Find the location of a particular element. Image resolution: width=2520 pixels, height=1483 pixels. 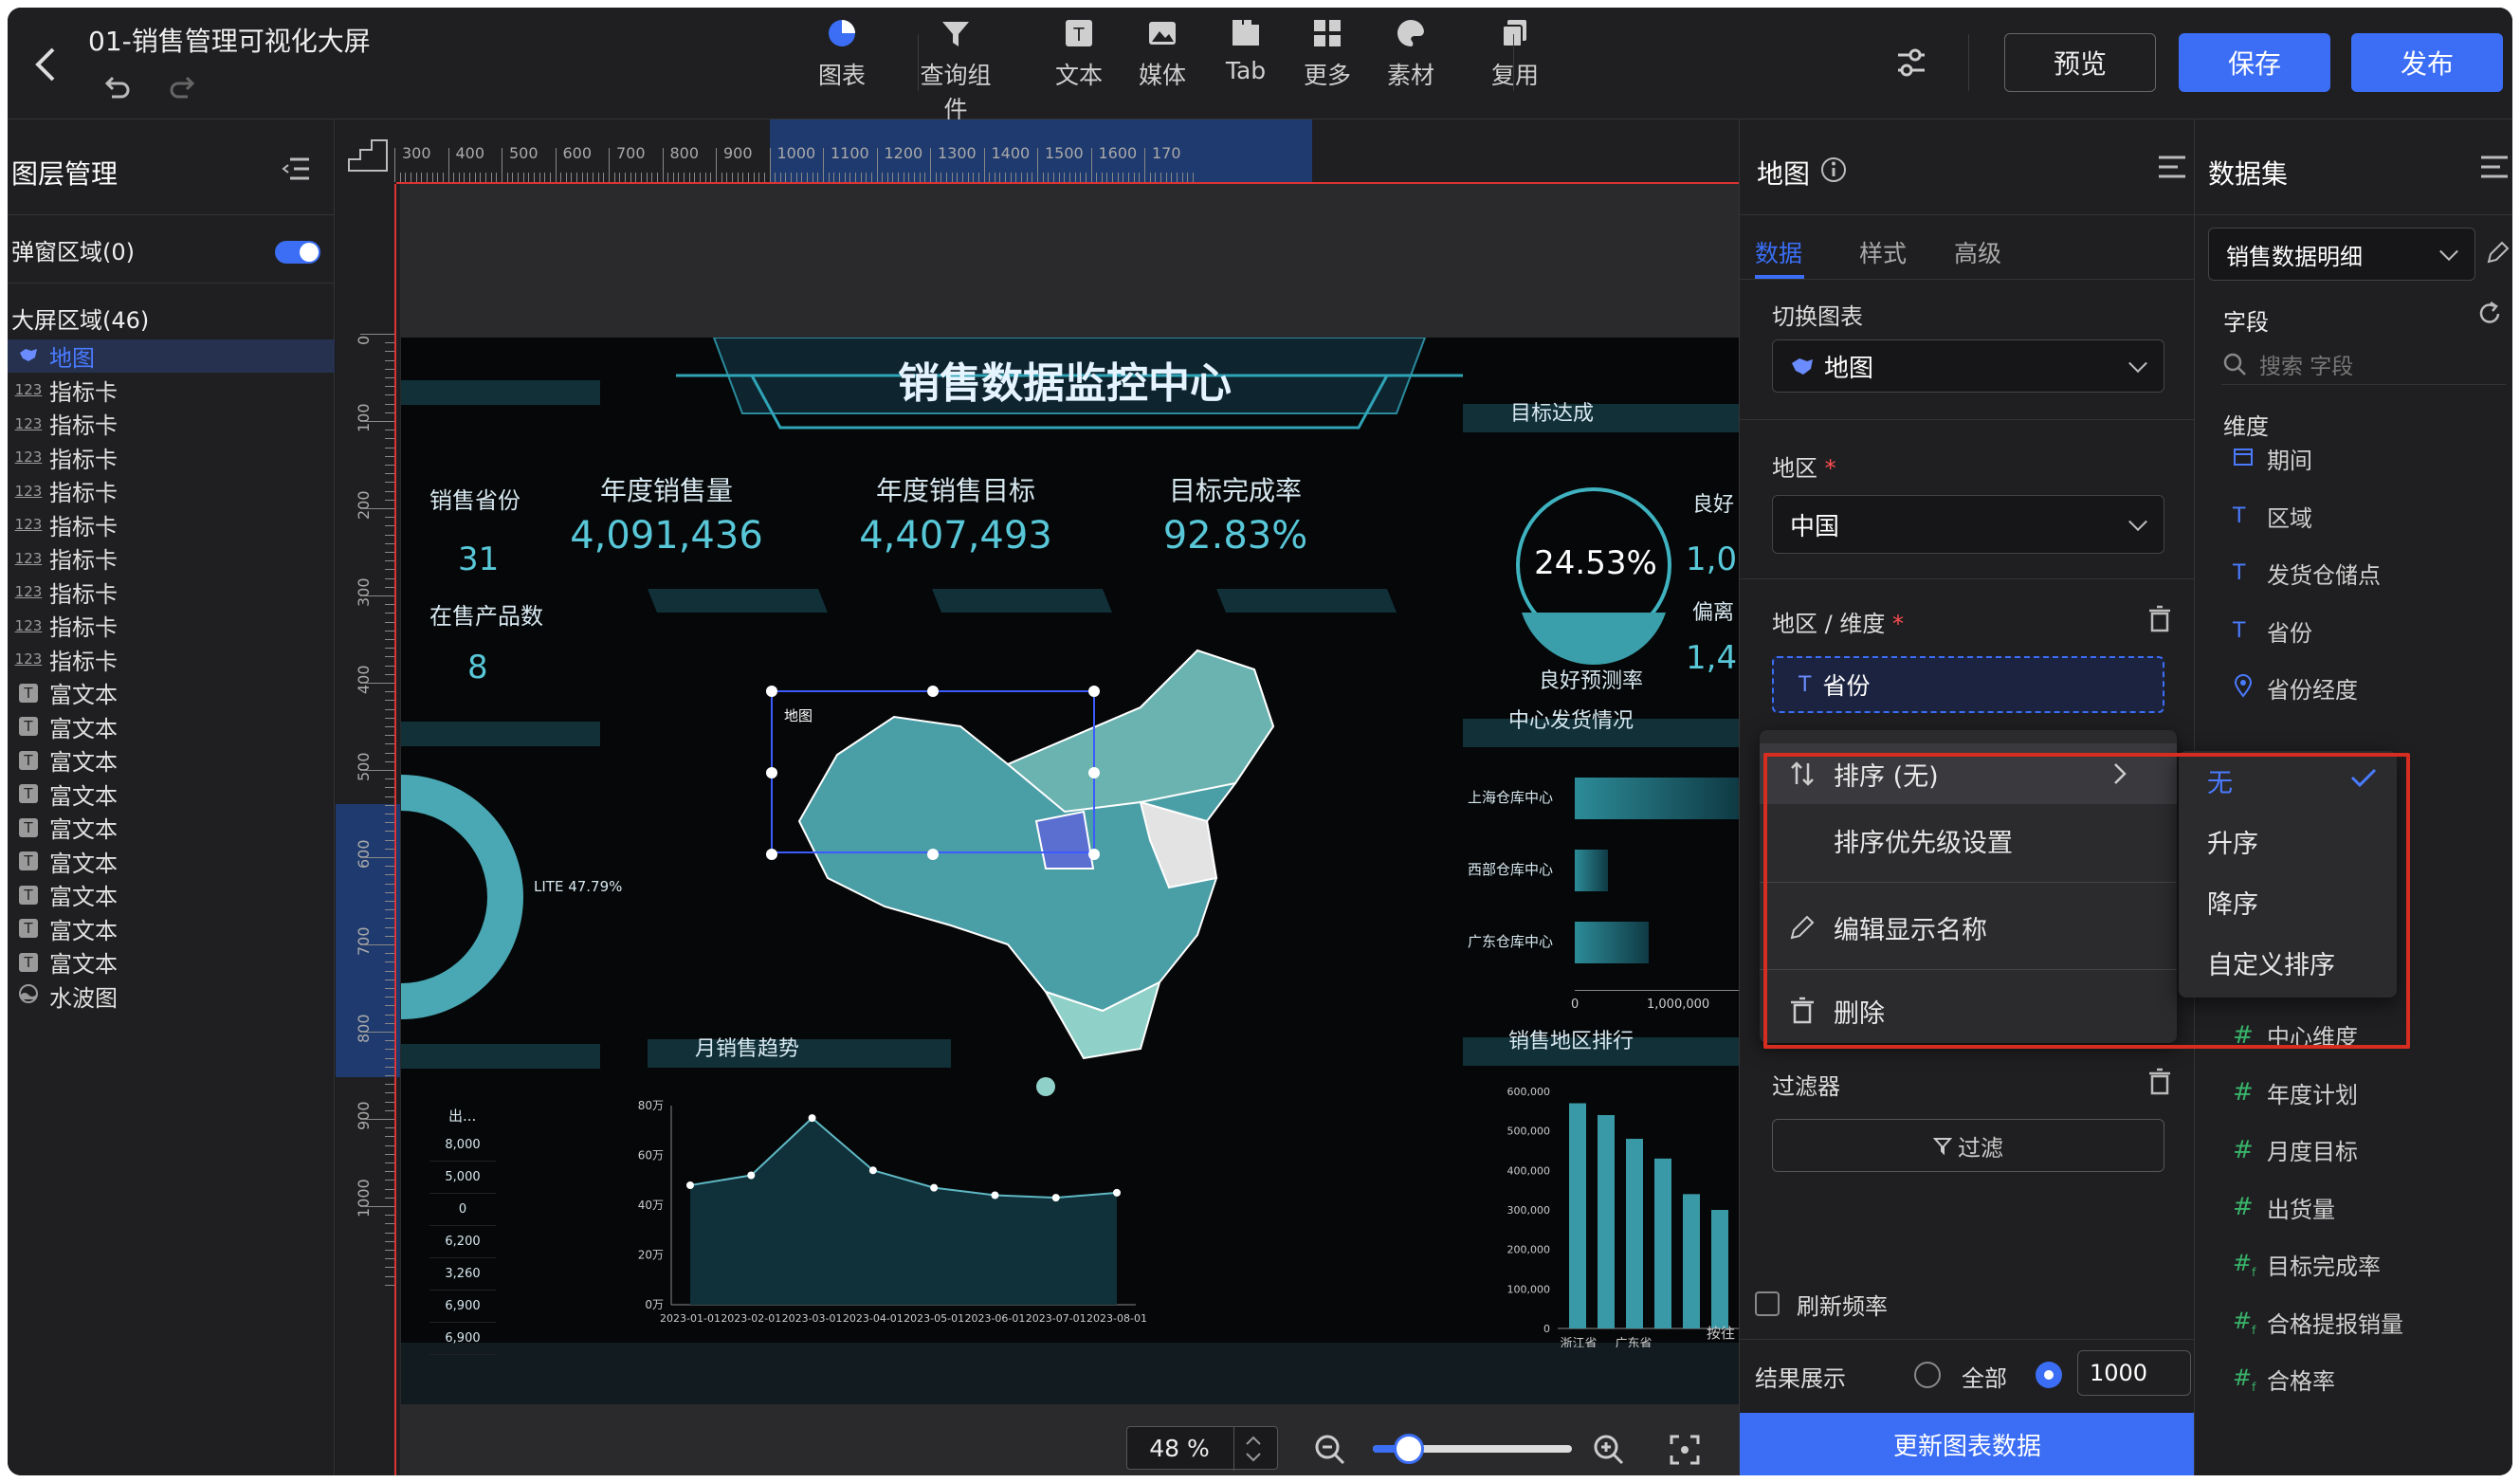

fit-screen-icon is located at coordinates (1685, 1450).